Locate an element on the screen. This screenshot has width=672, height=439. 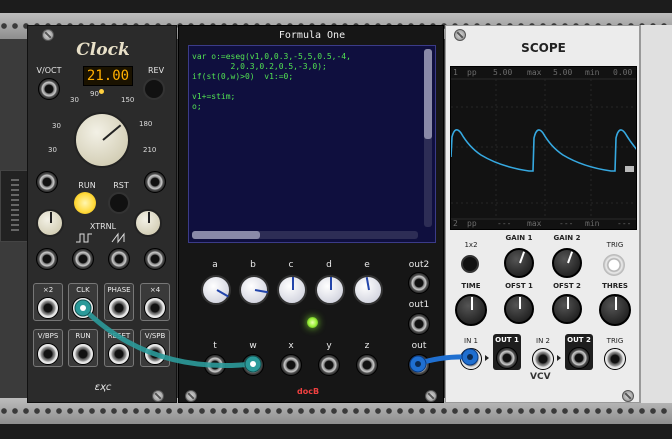
input-label-z: z is located at coordinates (367, 346).